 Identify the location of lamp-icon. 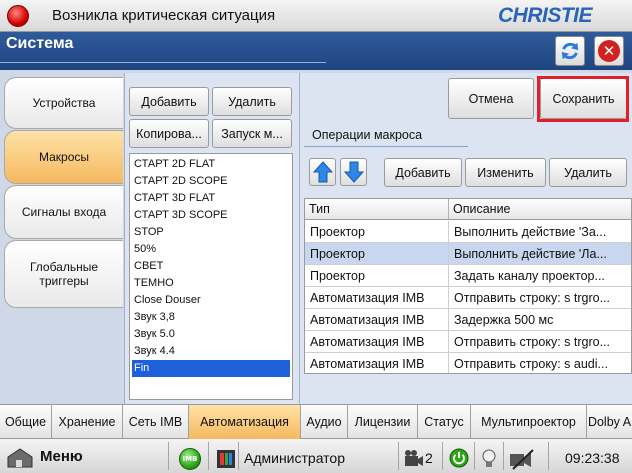
(489, 460).